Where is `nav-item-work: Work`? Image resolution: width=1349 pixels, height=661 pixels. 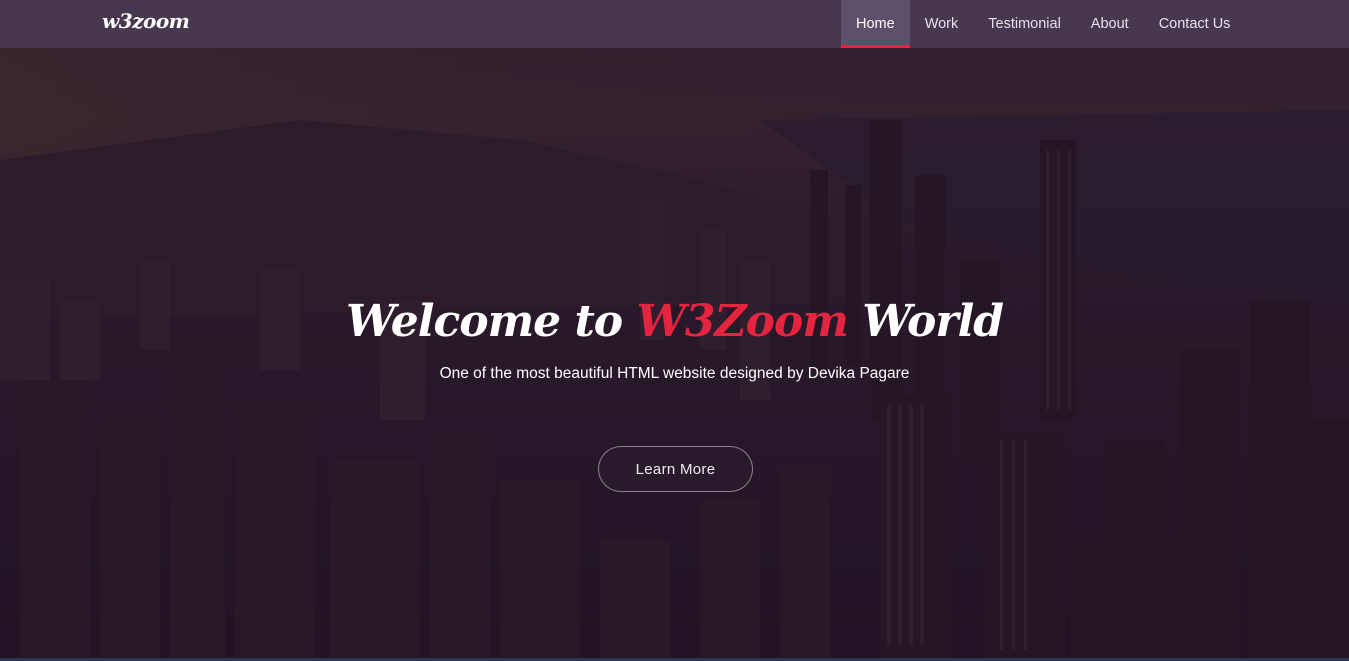 nav-item-work: Work is located at coordinates (942, 24).